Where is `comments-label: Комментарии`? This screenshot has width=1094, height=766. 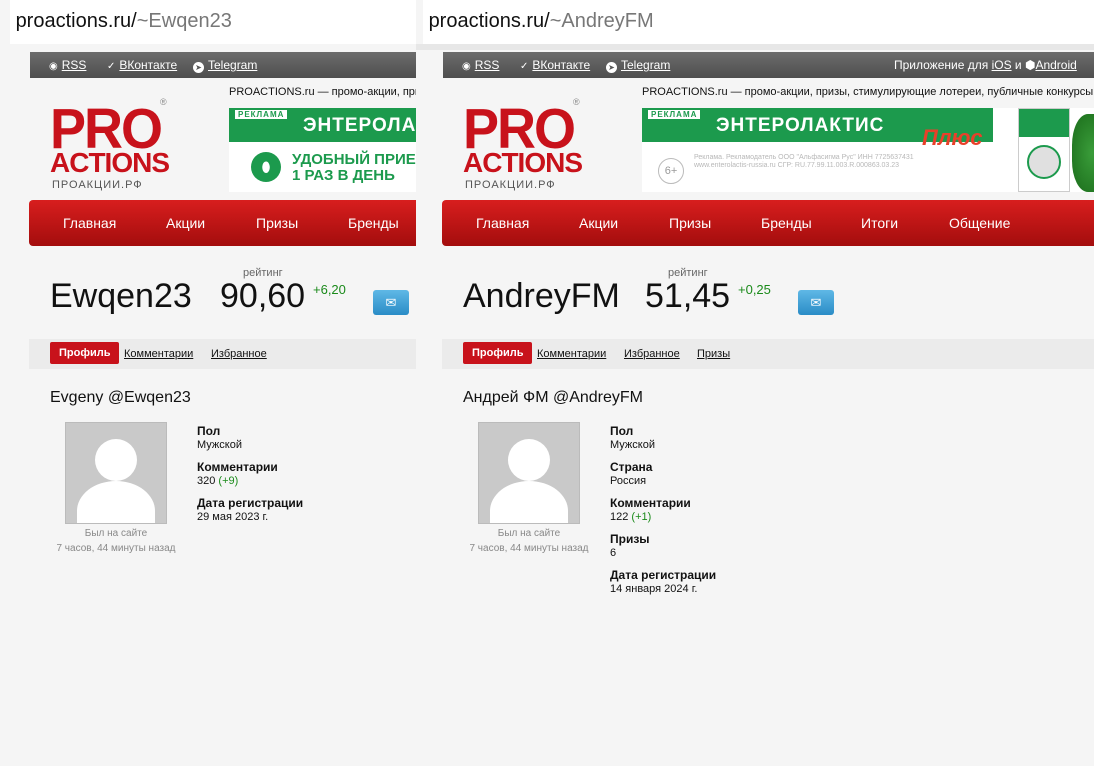
comments-label: Комментарии is located at coordinates (237, 467).